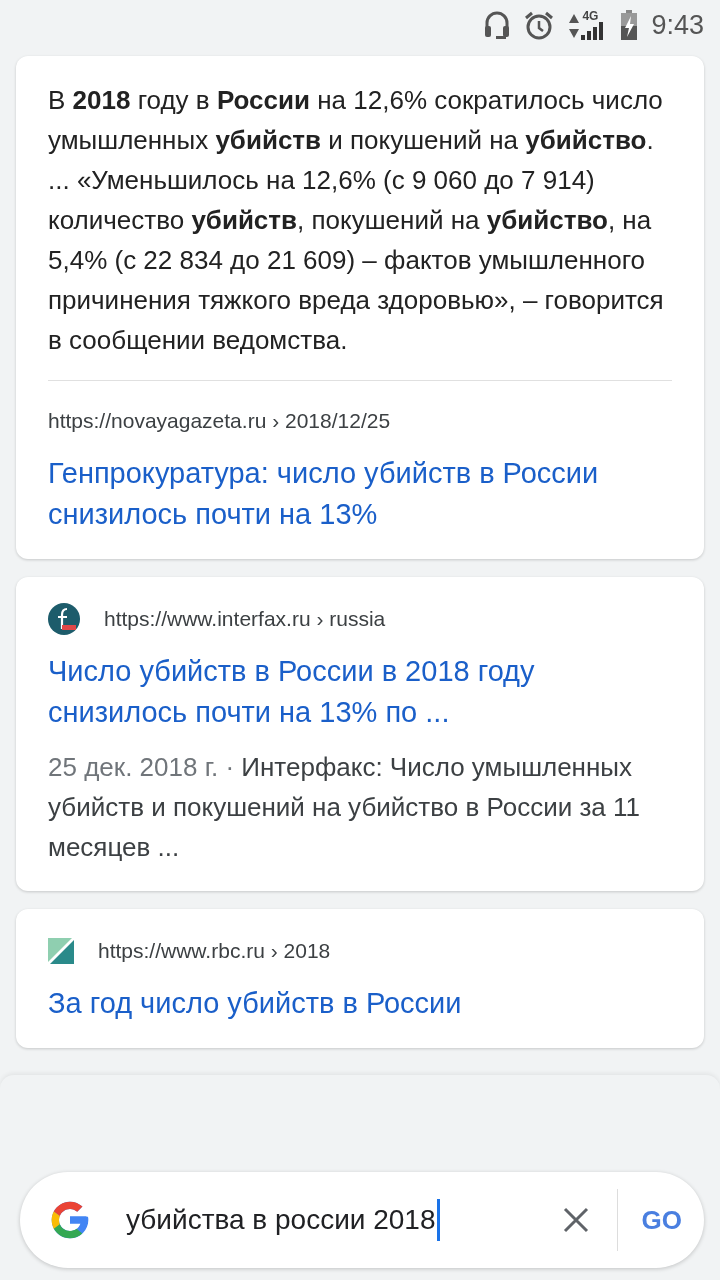 The image size is (720, 1280). Describe the element at coordinates (214, 951) in the screenshot. I see `result-url: https://www.rbc.ru › 2018` at that location.